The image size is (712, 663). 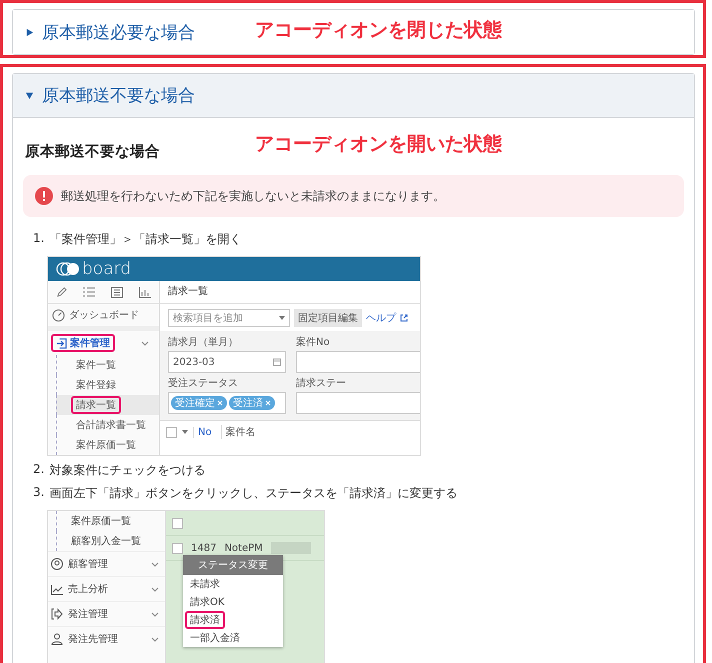 I want to click on line-chart-icon, so click(x=57, y=589).